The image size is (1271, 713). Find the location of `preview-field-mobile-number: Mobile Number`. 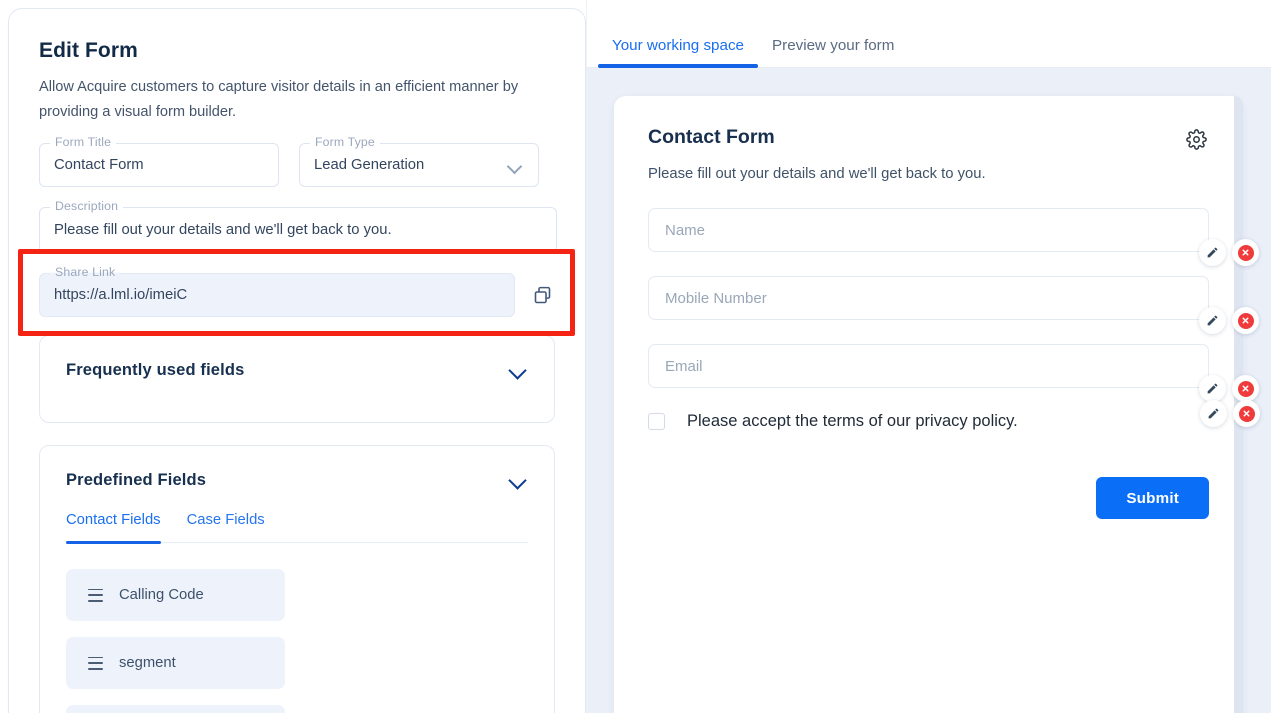

preview-field-mobile-number: Mobile Number is located at coordinates (953, 305).